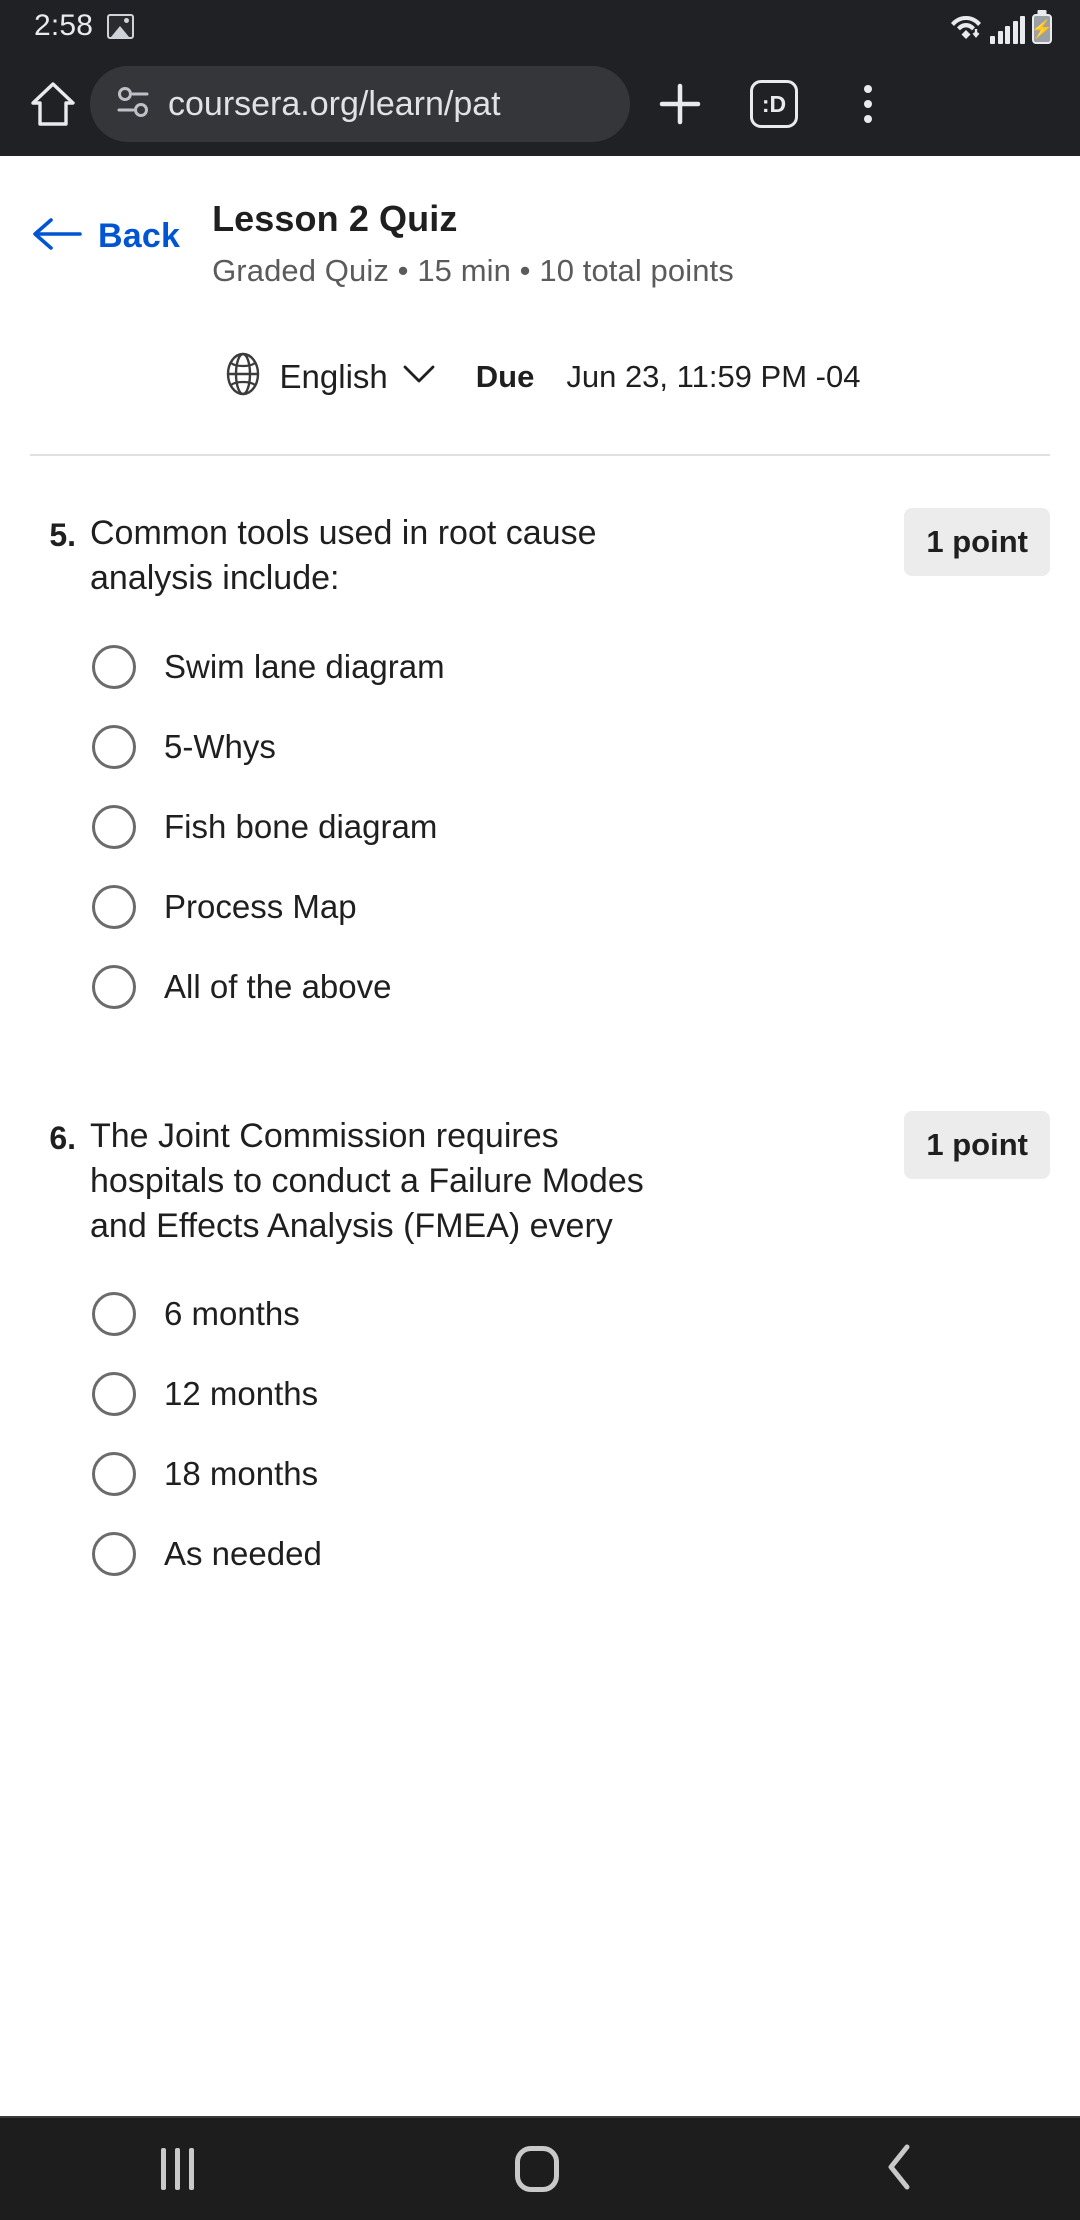  What do you see at coordinates (243, 376) in the screenshot?
I see `globe-icon` at bounding box center [243, 376].